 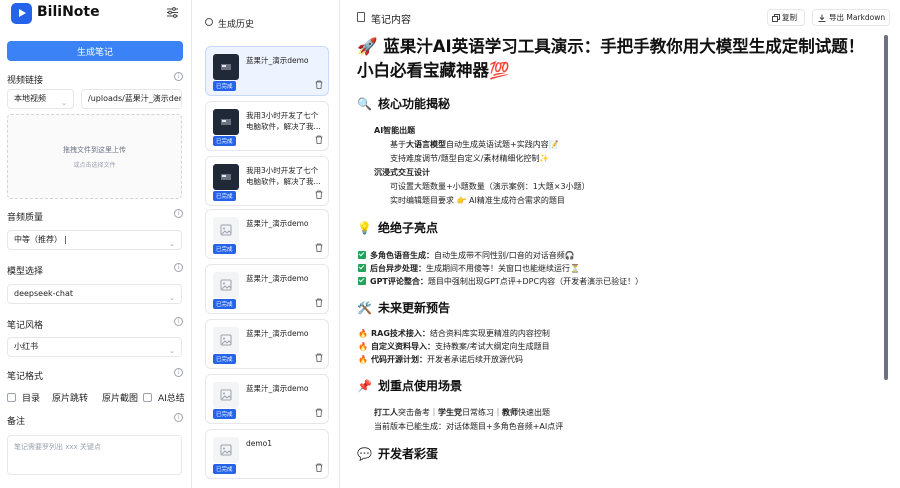 I want to click on format-checkbox-screenshot: 原片截图, so click(x=120, y=397).